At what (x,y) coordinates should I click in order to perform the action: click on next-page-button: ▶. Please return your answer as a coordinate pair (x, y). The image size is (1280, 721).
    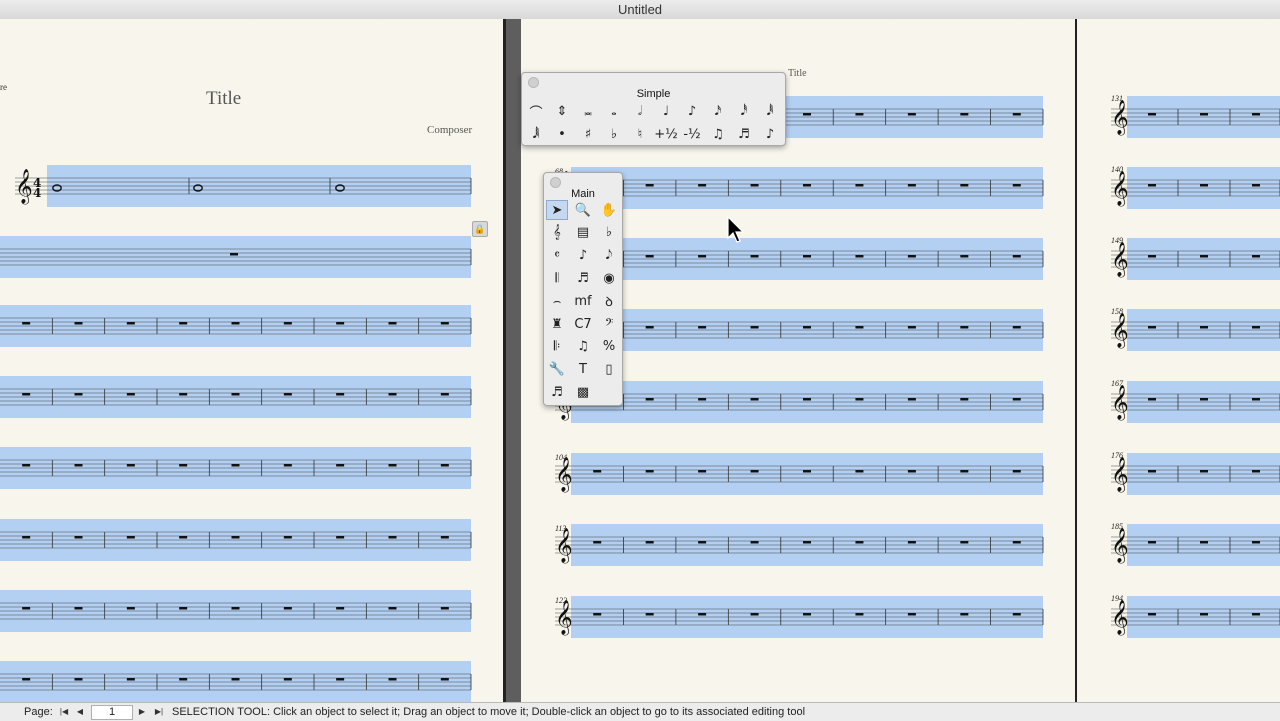
    Looking at the image, I should click on (142, 711).